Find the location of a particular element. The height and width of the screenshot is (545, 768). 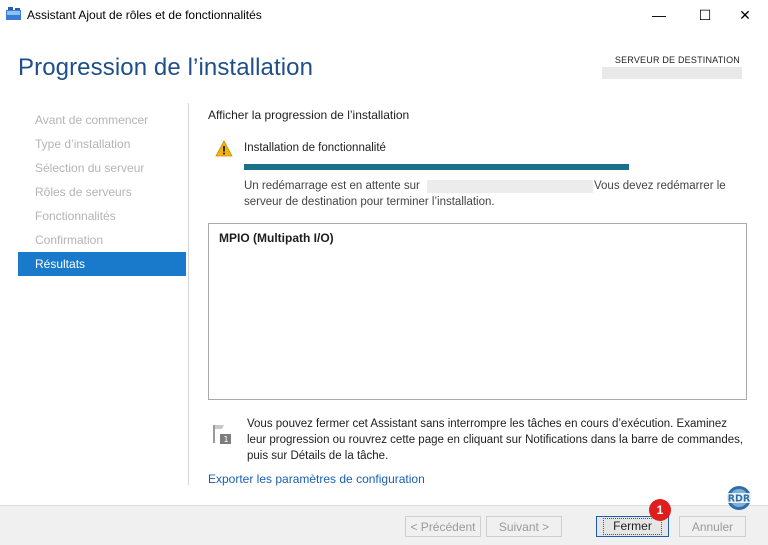

progress-fill is located at coordinates (436, 167).